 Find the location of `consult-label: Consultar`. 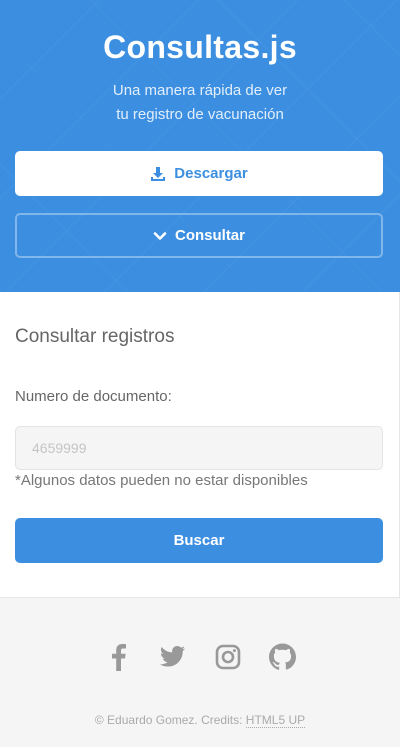

consult-label: Consultar is located at coordinates (209, 235).